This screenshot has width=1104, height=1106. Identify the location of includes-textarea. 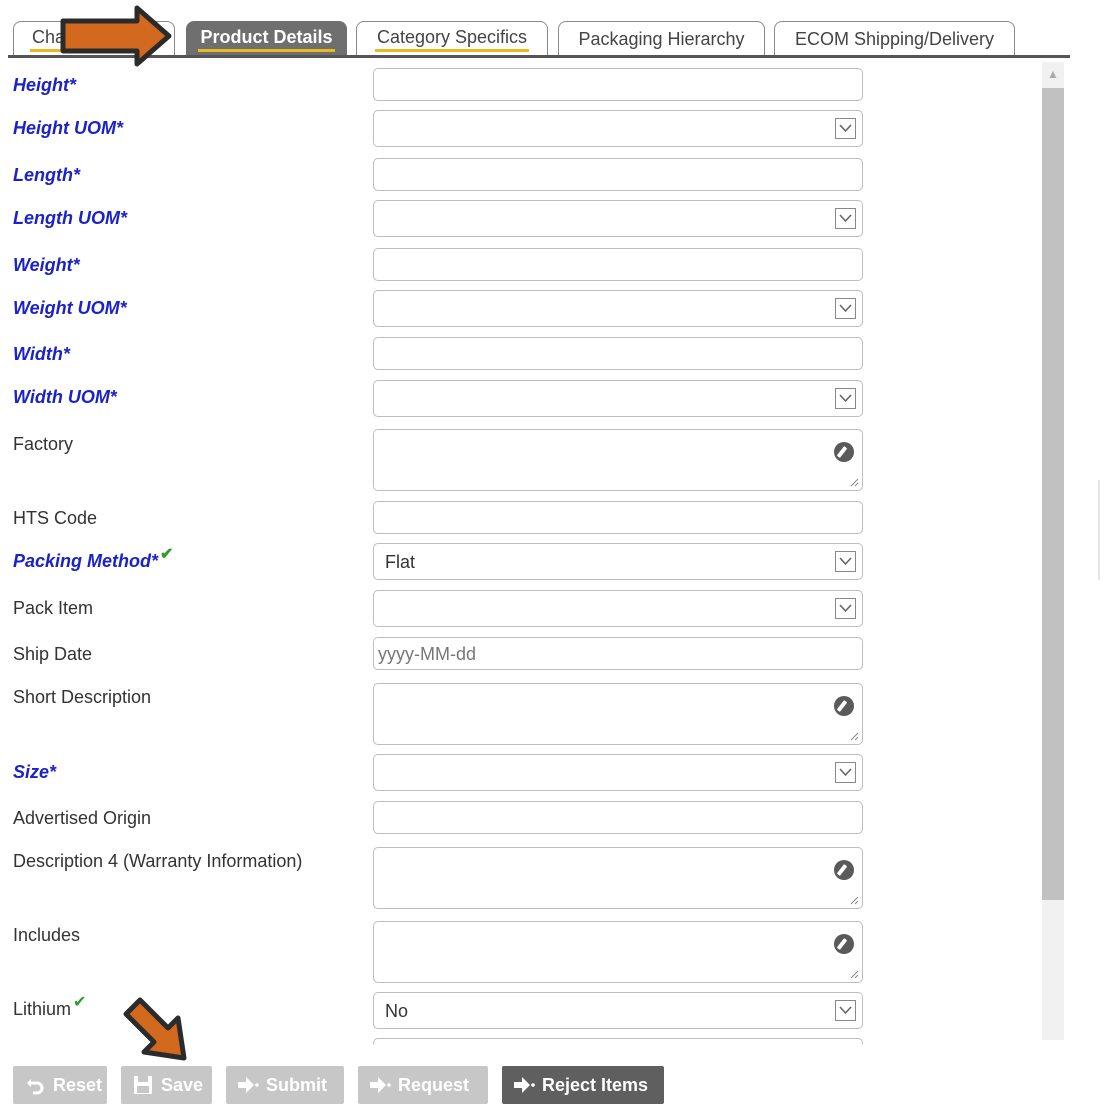
(618, 952).